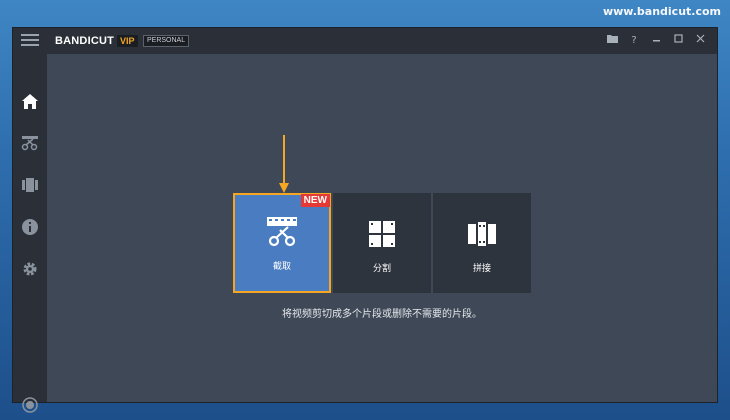 Image resolution: width=730 pixels, height=420 pixels. I want to click on tile-label: 分割, so click(381, 269).